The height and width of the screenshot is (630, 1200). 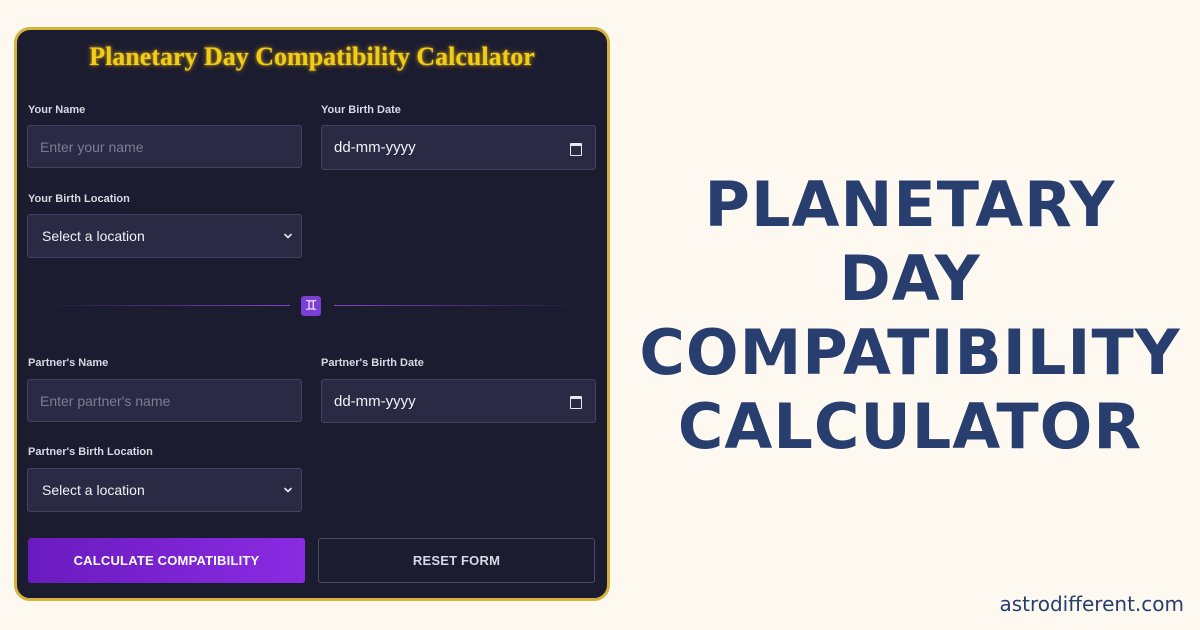 I want to click on your-birth-date-value: dd-mm-yyyy, so click(x=375, y=147).